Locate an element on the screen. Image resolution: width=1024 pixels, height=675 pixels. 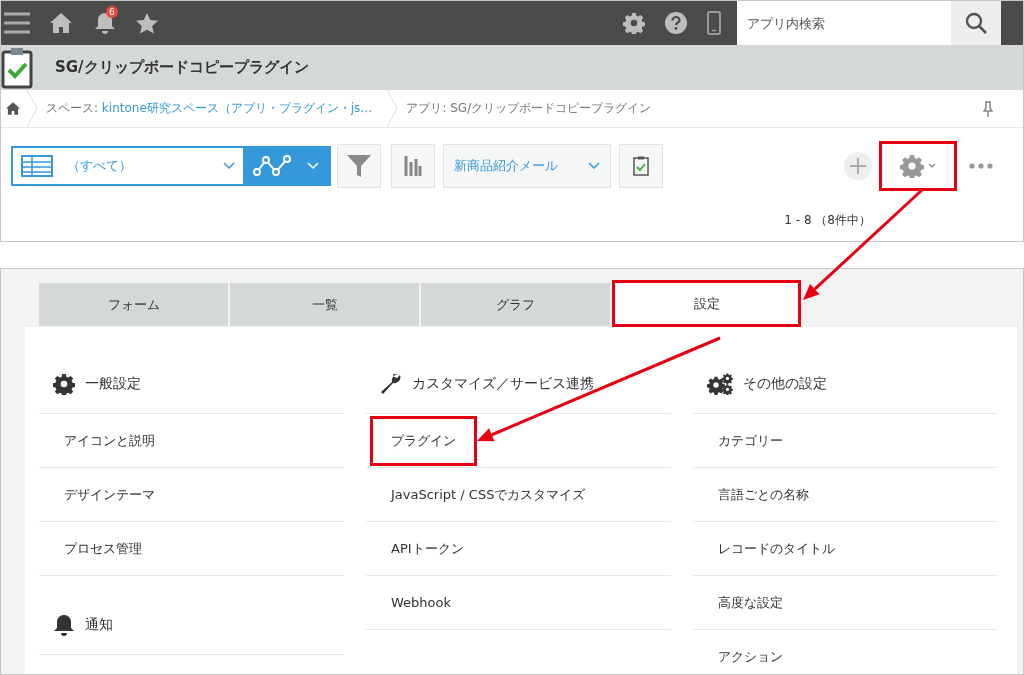
bar-chart-icon is located at coordinates (413, 166).